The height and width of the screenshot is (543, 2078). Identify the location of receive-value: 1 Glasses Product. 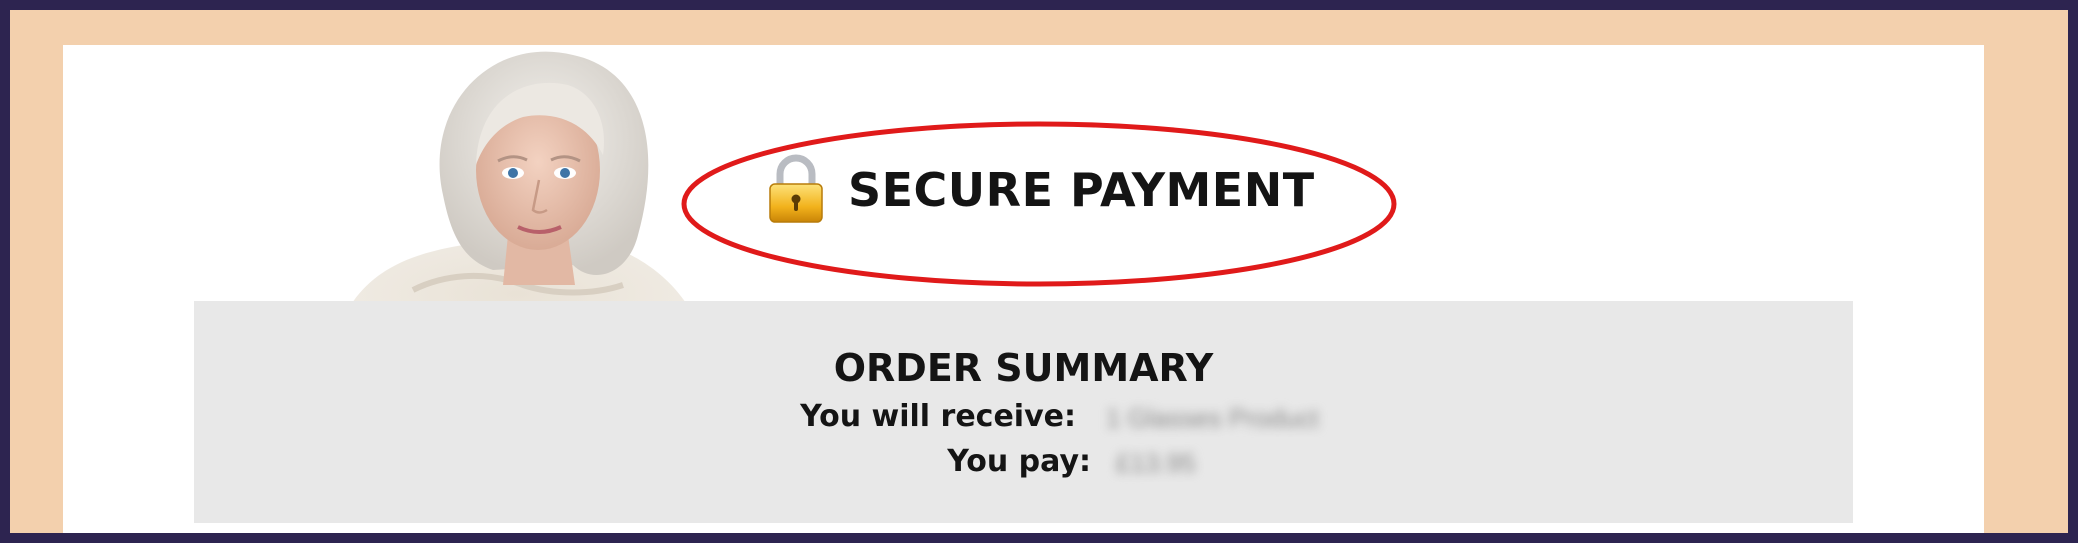
(1212, 418).